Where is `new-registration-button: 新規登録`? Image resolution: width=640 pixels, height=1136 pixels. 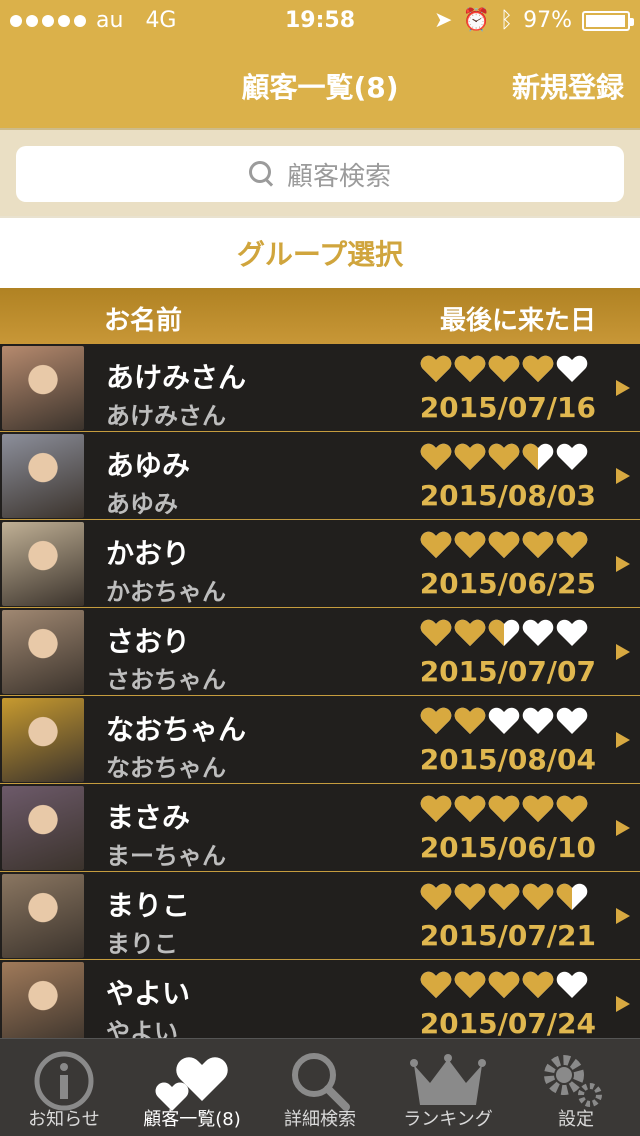 new-registration-button: 新規登録 is located at coordinates (568, 86).